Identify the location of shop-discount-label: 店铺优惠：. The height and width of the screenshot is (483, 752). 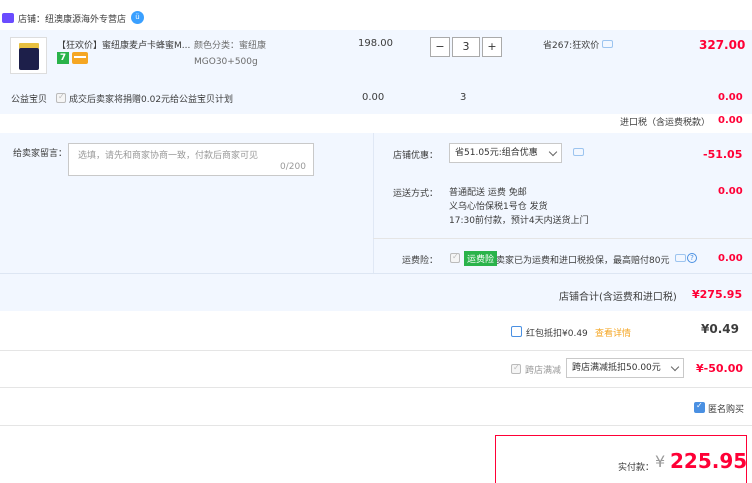
(416, 156).